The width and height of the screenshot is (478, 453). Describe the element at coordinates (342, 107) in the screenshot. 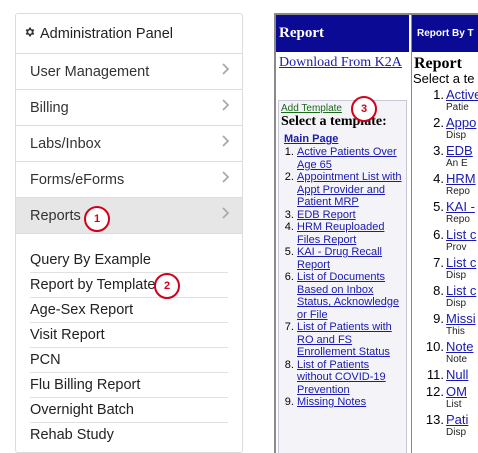

I see `add-template-link: Add Template` at that location.